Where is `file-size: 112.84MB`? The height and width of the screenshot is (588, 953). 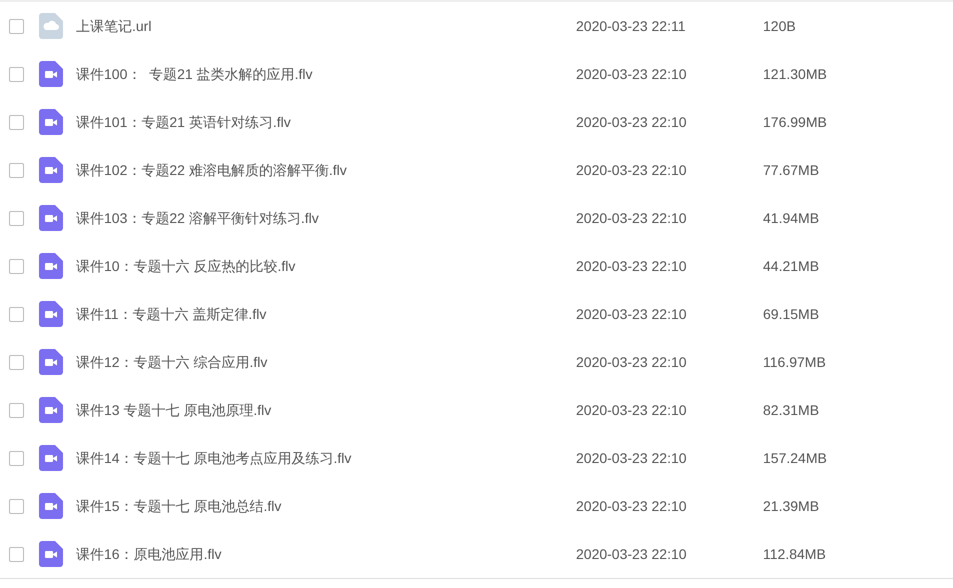 file-size: 112.84MB is located at coordinates (794, 554).